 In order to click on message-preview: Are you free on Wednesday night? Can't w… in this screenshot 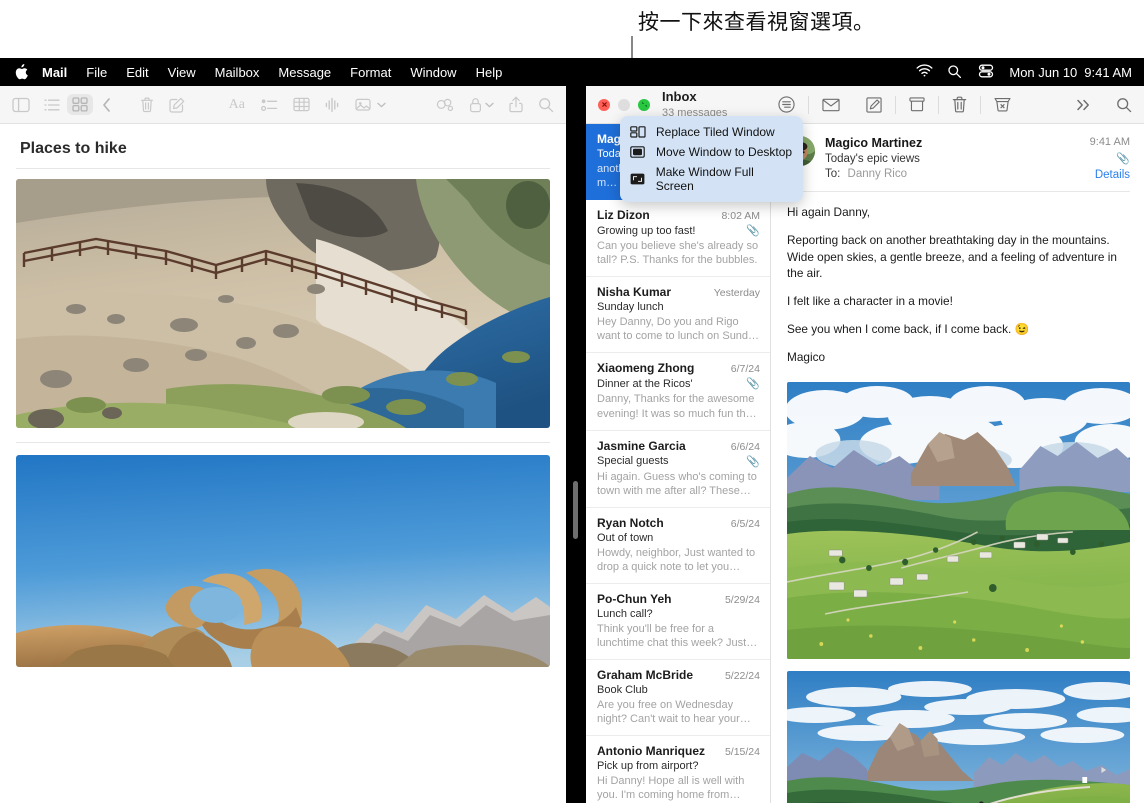, I will do `click(668, 712)`.